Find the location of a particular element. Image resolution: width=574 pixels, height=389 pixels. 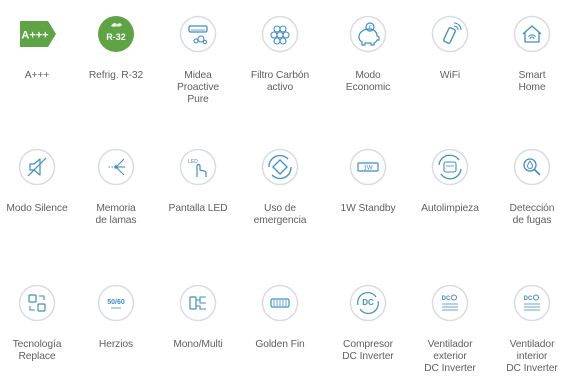

feature-standby: 1W 1W Standby is located at coordinates (368, 181).